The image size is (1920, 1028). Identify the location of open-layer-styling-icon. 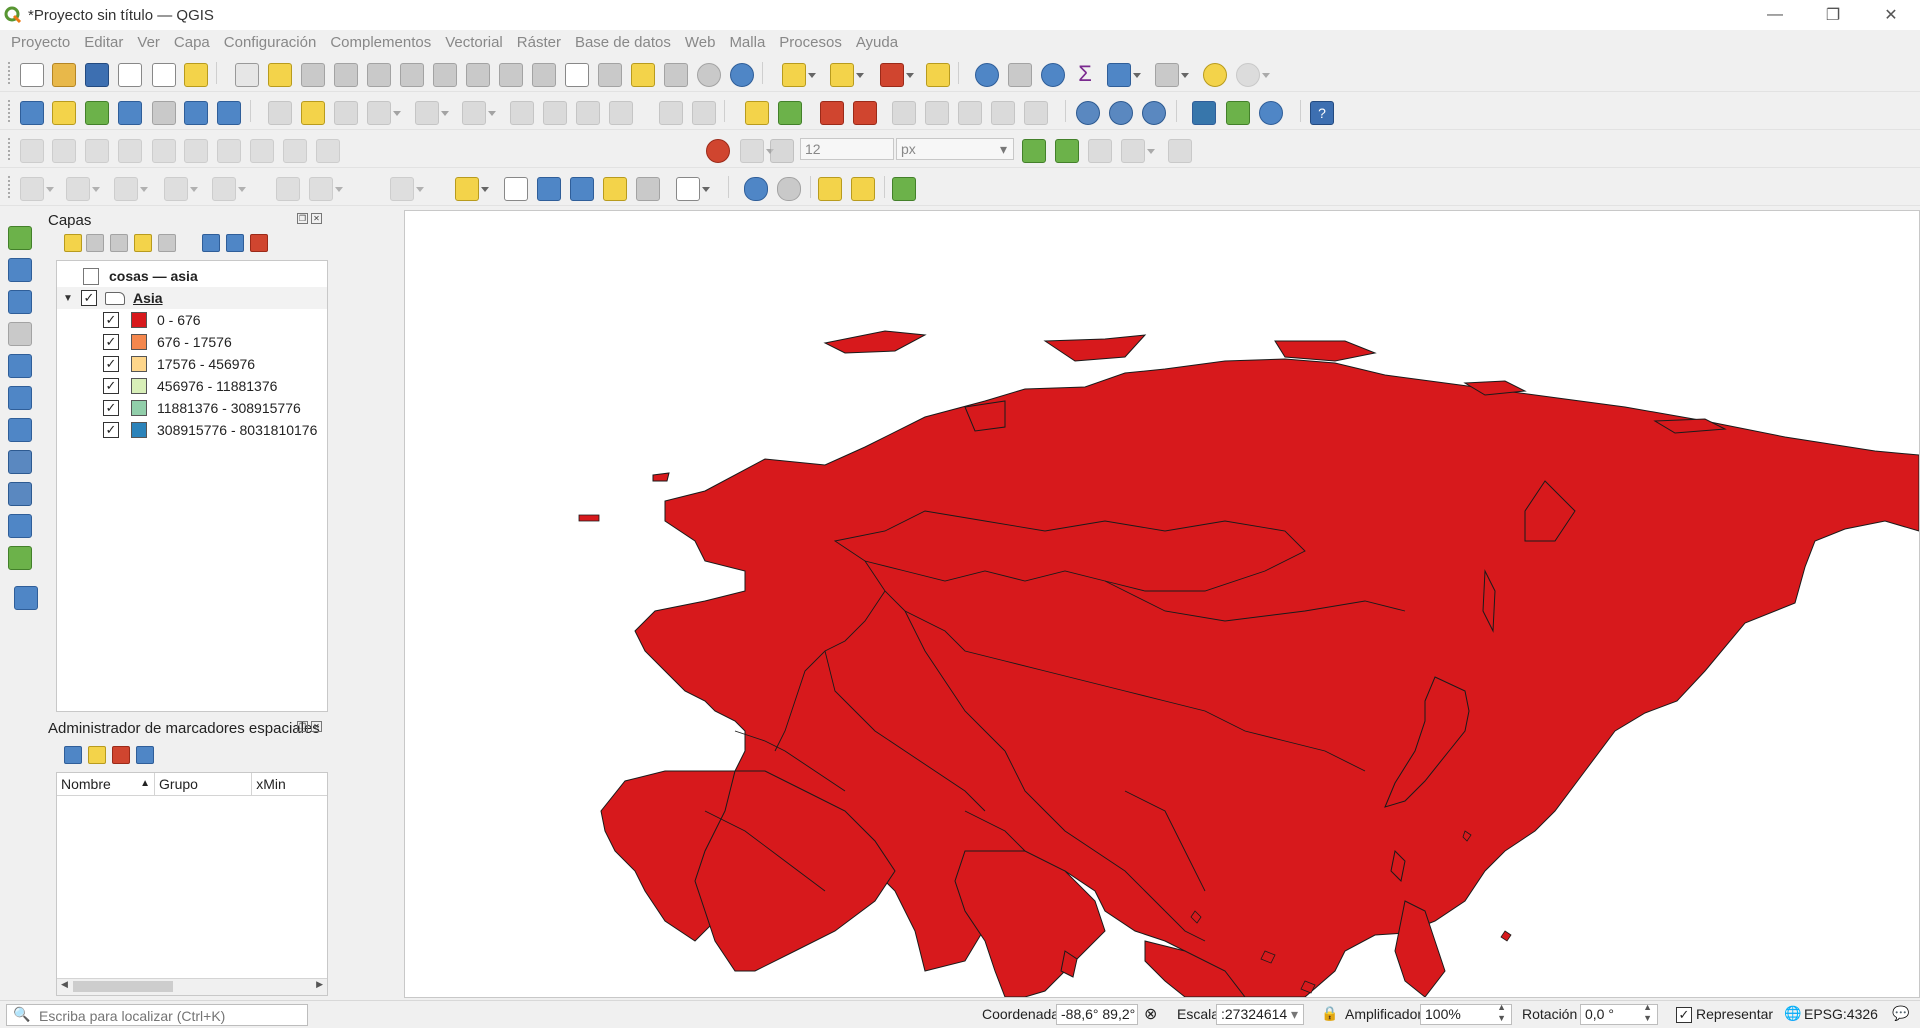
(73, 243).